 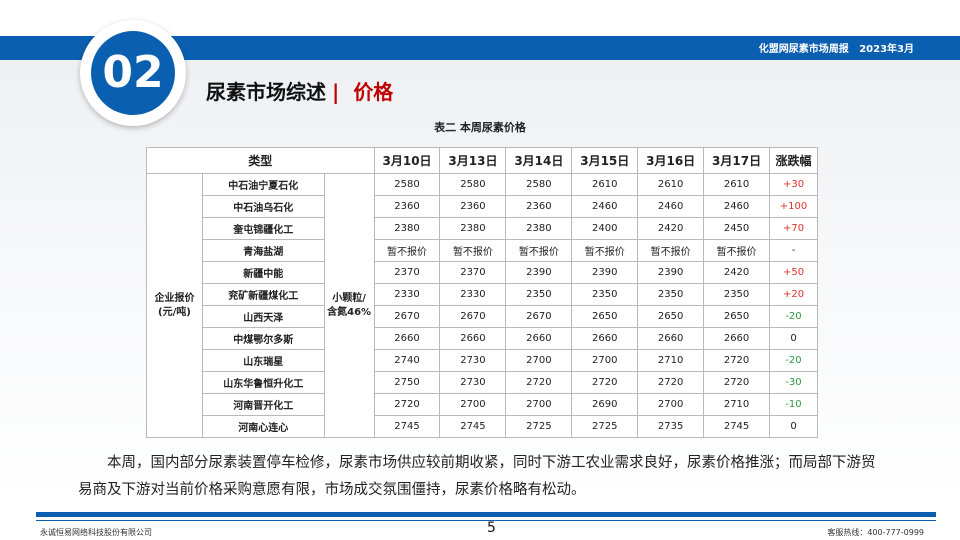 What do you see at coordinates (482, 338) in the screenshot?
I see `table-row: 中煤鄂尔多斯 2660 2660 2660 2660 2660 2660 0` at bounding box center [482, 338].